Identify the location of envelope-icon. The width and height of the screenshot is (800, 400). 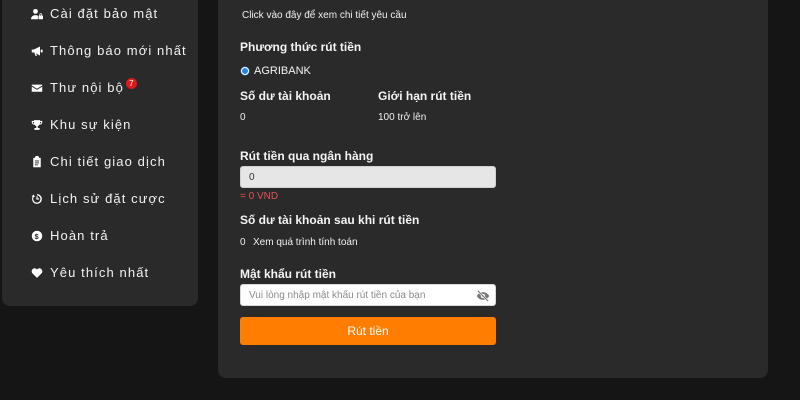
(37, 88).